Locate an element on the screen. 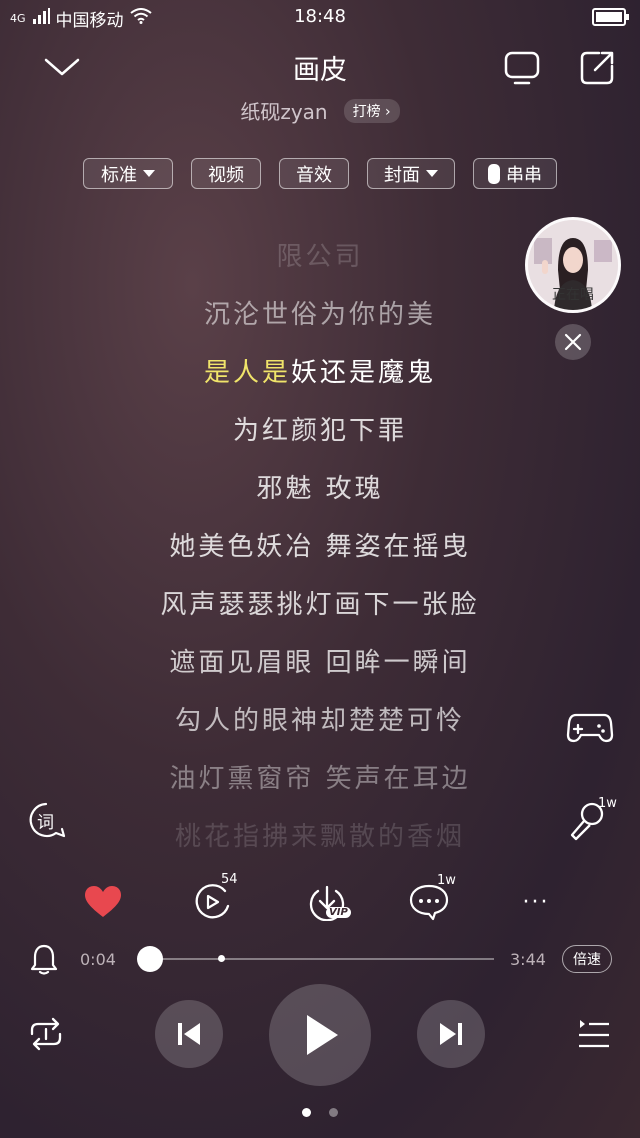  standard-mode-button: 标准 is located at coordinates (128, 173).